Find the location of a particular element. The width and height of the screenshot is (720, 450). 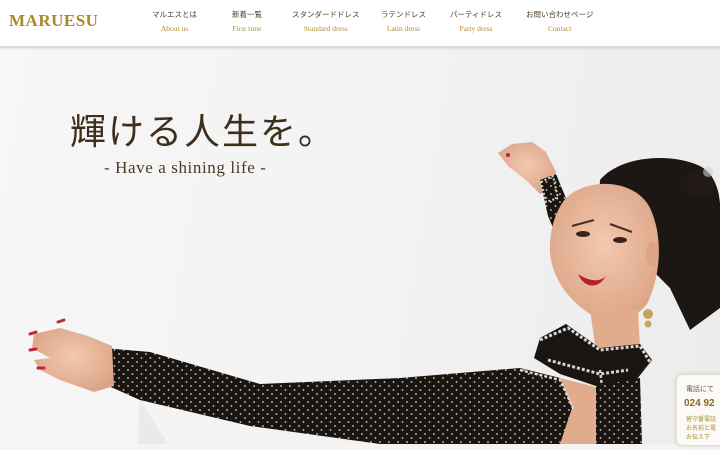

phone-number: 024 92 is located at coordinates (699, 403).